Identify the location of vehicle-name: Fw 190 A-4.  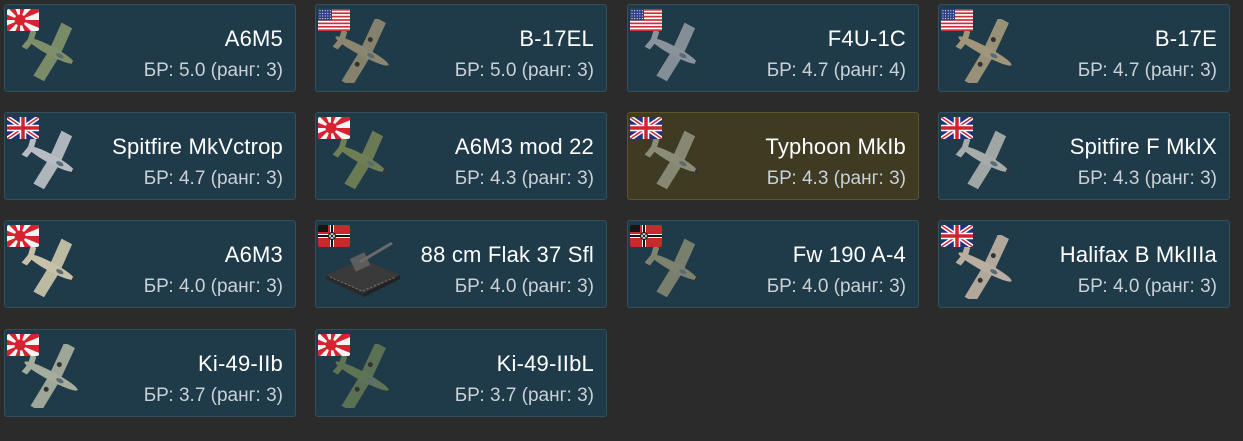
(849, 254).